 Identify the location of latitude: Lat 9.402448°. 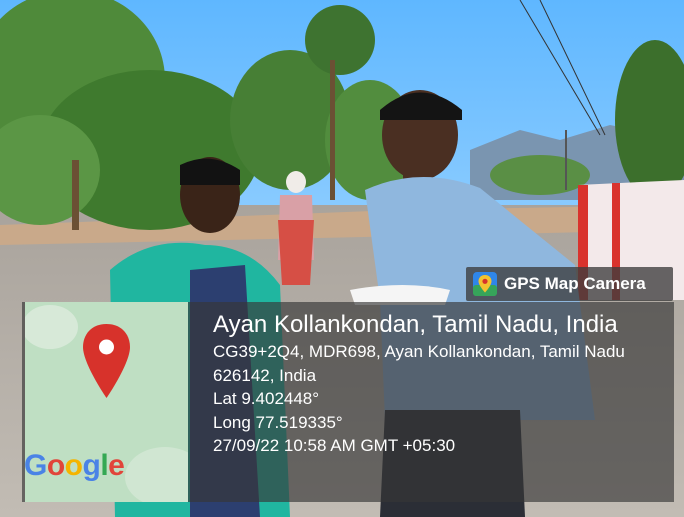
(266, 398).